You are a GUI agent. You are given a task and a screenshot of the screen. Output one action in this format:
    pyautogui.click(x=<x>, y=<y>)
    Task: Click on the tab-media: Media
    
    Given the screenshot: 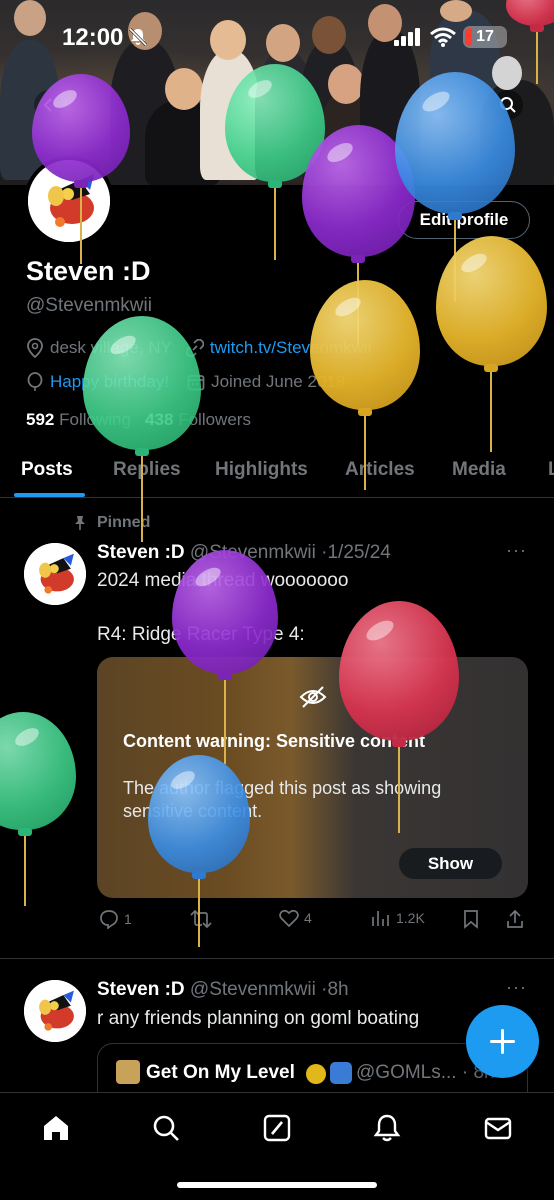 What is the action you would take?
    pyautogui.click(x=479, y=470)
    